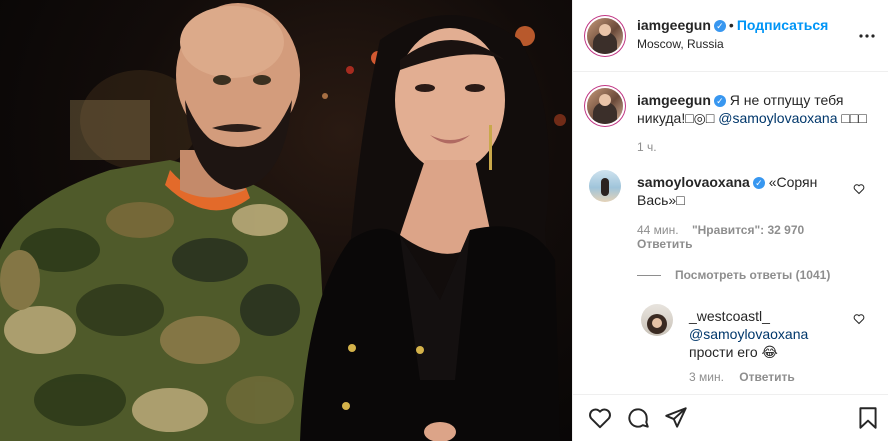  What do you see at coordinates (638, 418) in the screenshot?
I see `comment-icon` at bounding box center [638, 418].